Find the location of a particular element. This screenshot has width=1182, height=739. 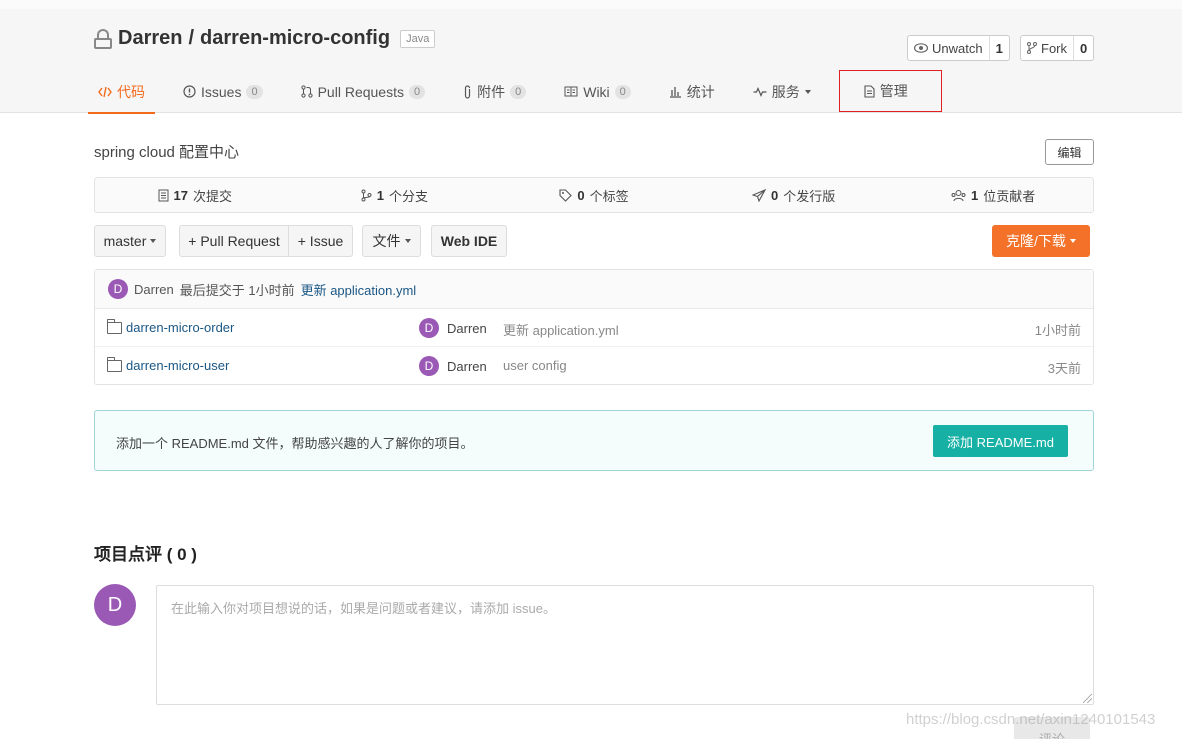

tab-issues: Issues 0 is located at coordinates (223, 91).